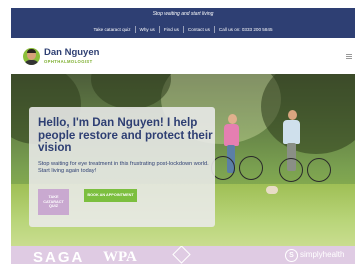 Image resolution: width=355 pixels, height=264 pixels. Describe the element at coordinates (272, 190) in the screenshot. I see `dog` at that location.